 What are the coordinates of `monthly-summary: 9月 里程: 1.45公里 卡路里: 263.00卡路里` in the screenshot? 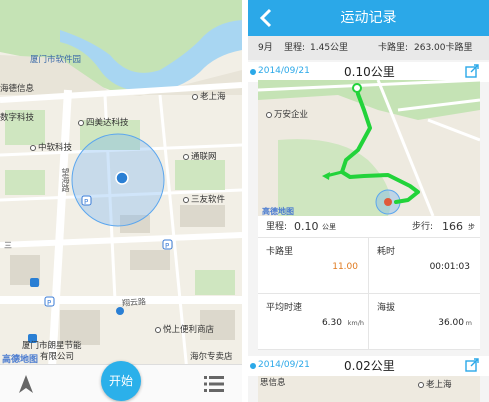 It's located at (368, 48).